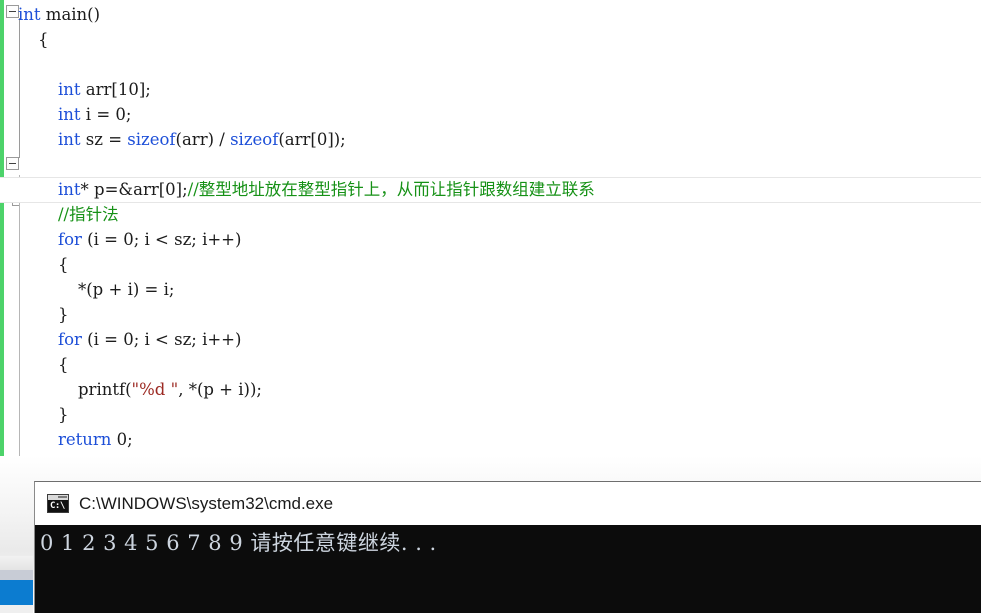  I want to click on taskbar-nub-bottom, so click(16, 609).